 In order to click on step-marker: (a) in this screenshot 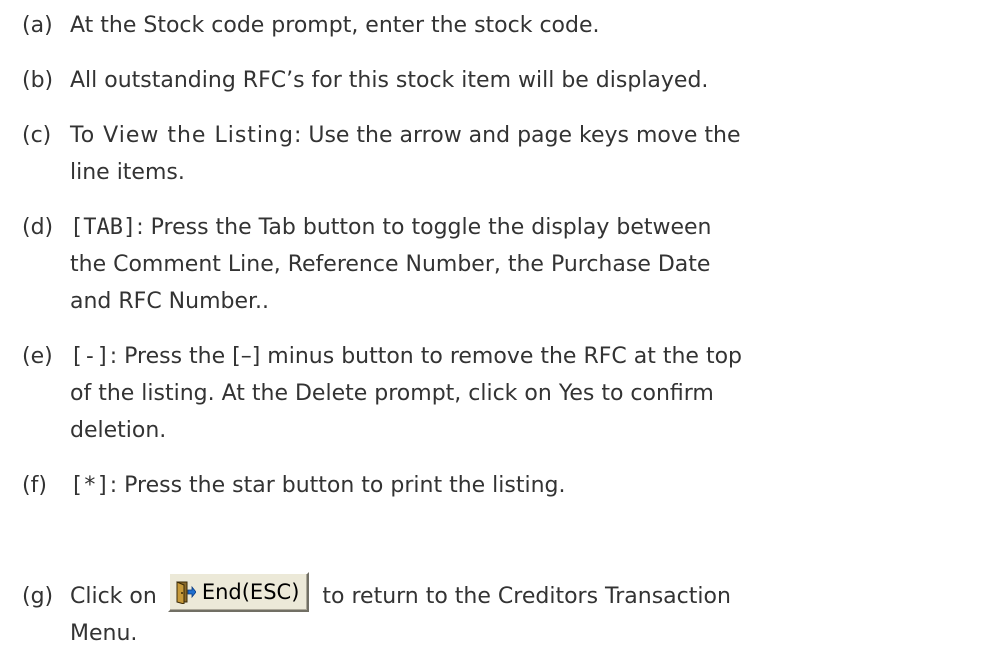, I will do `click(37, 25)`.